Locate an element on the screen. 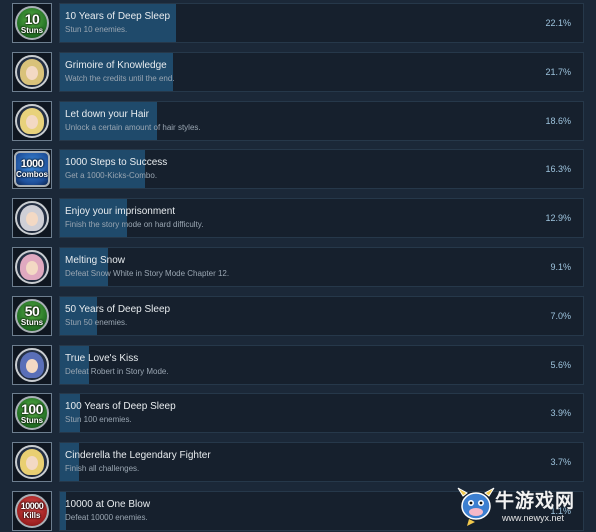 Image resolution: width=596 pixels, height=532 pixels. kills-10000-icon: 10000 Kills is located at coordinates (32, 511).